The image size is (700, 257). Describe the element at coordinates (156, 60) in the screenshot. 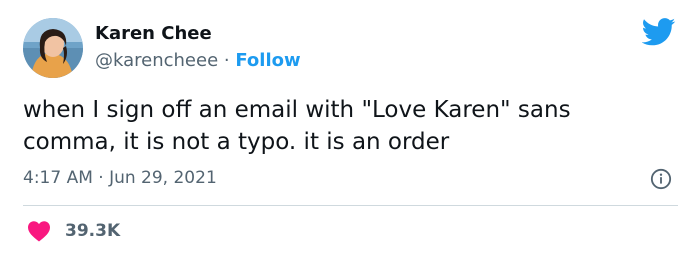

I see `author-handle: @karencheee` at that location.